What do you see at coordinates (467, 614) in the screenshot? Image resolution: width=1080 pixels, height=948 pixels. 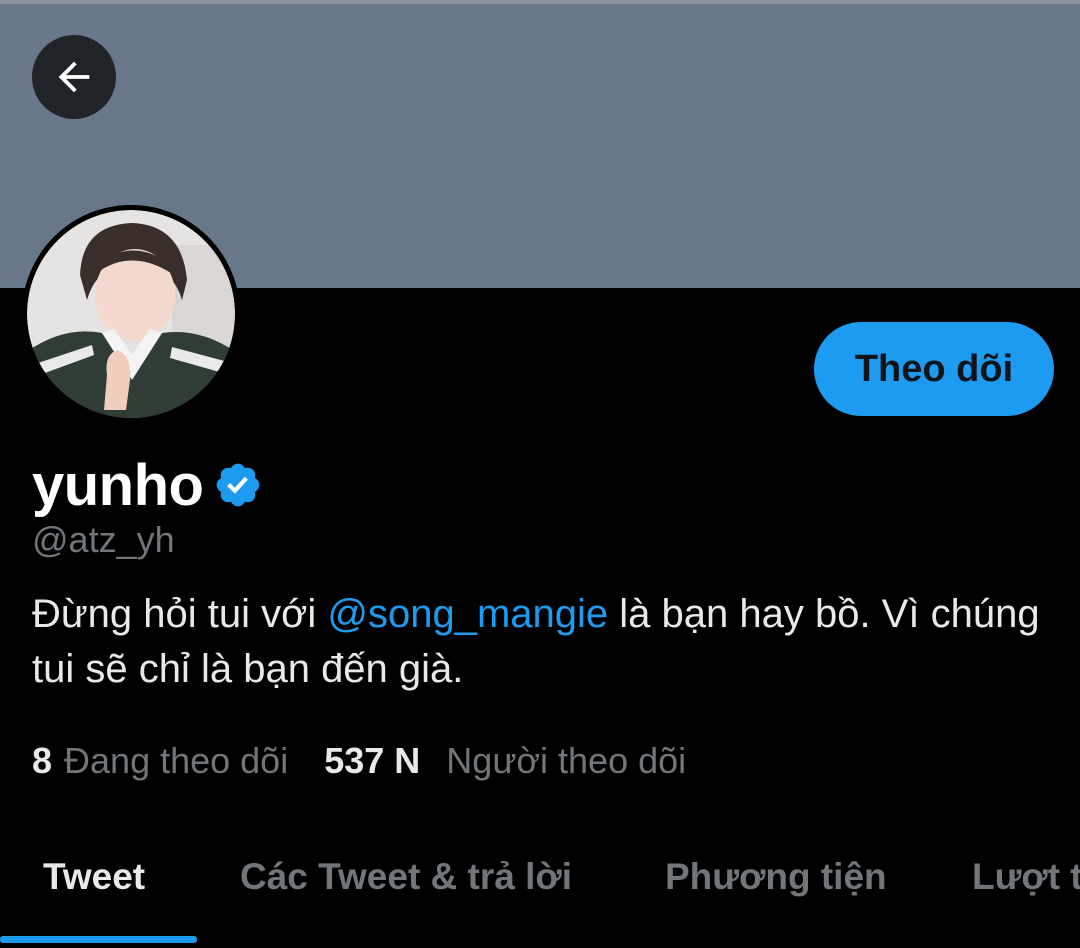 I see `bio-mention-link: @song_mangie` at bounding box center [467, 614].